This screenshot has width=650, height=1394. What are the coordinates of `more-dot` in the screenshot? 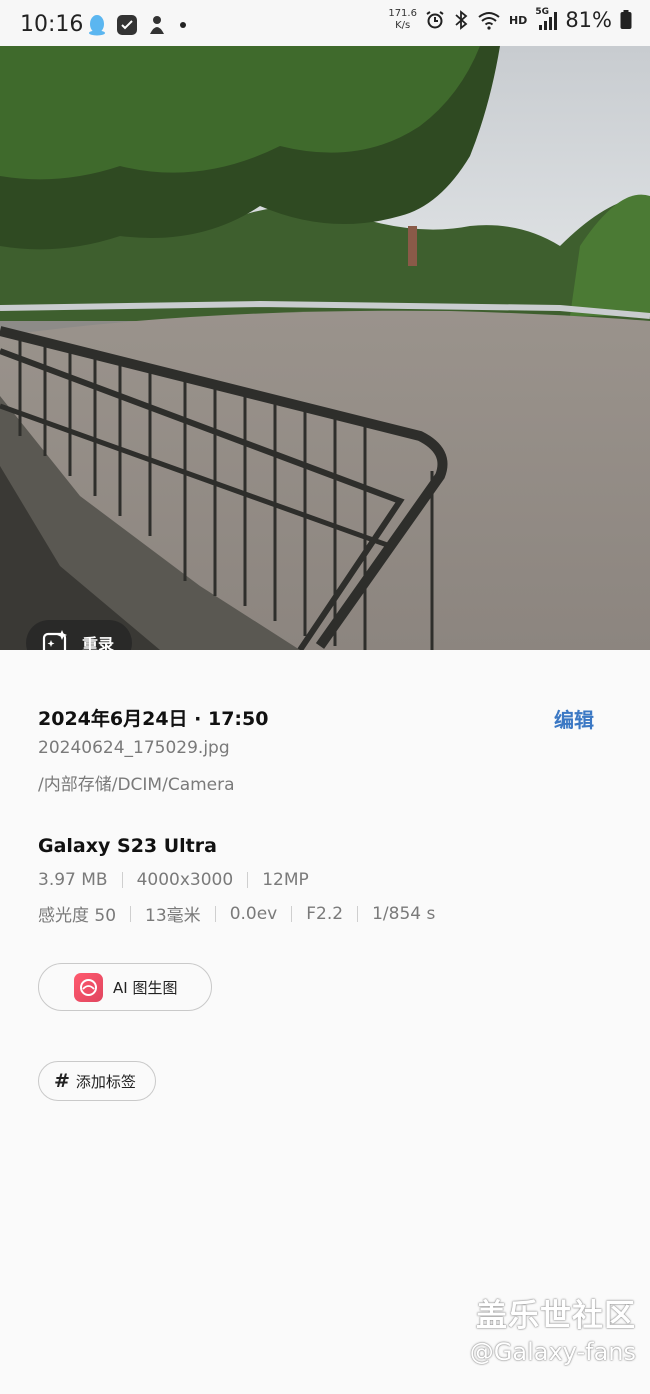 It's located at (183, 25).